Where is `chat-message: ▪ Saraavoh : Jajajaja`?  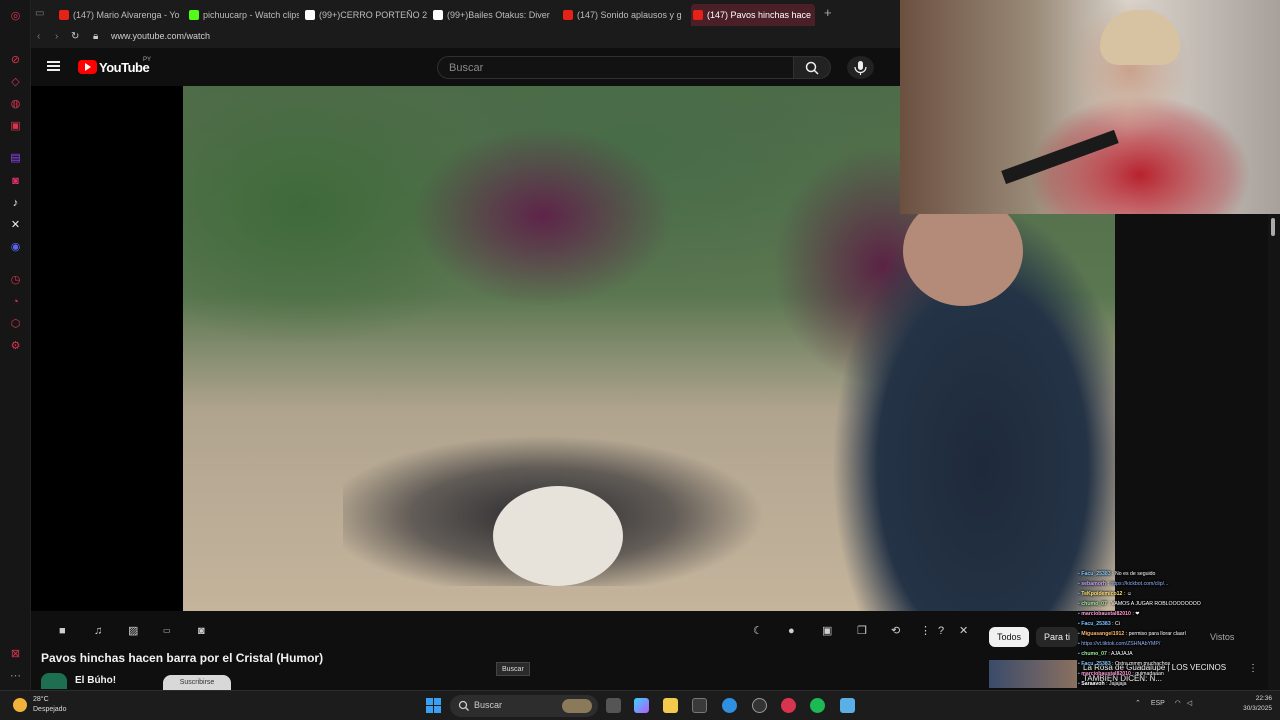
chat-message: ▪ Saraavoh : Jajajaja is located at coordinates (1102, 684).